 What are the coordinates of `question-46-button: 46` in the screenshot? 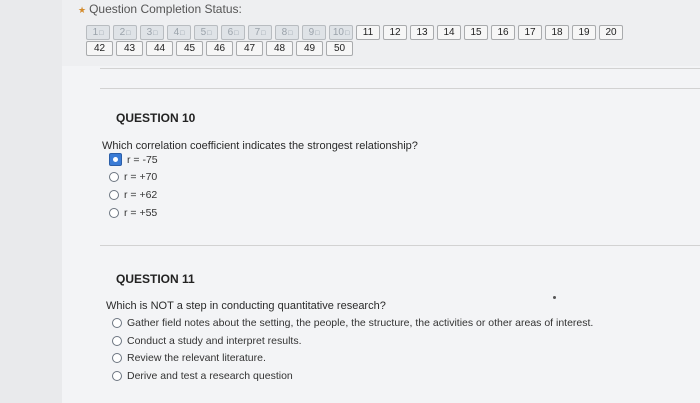 It's located at (219, 48).